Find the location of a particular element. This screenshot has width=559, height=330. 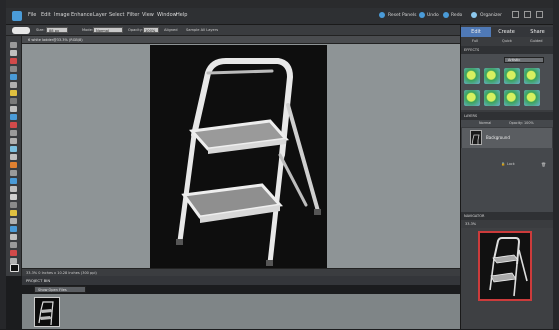

undo-icon is located at coordinates (422, 15).